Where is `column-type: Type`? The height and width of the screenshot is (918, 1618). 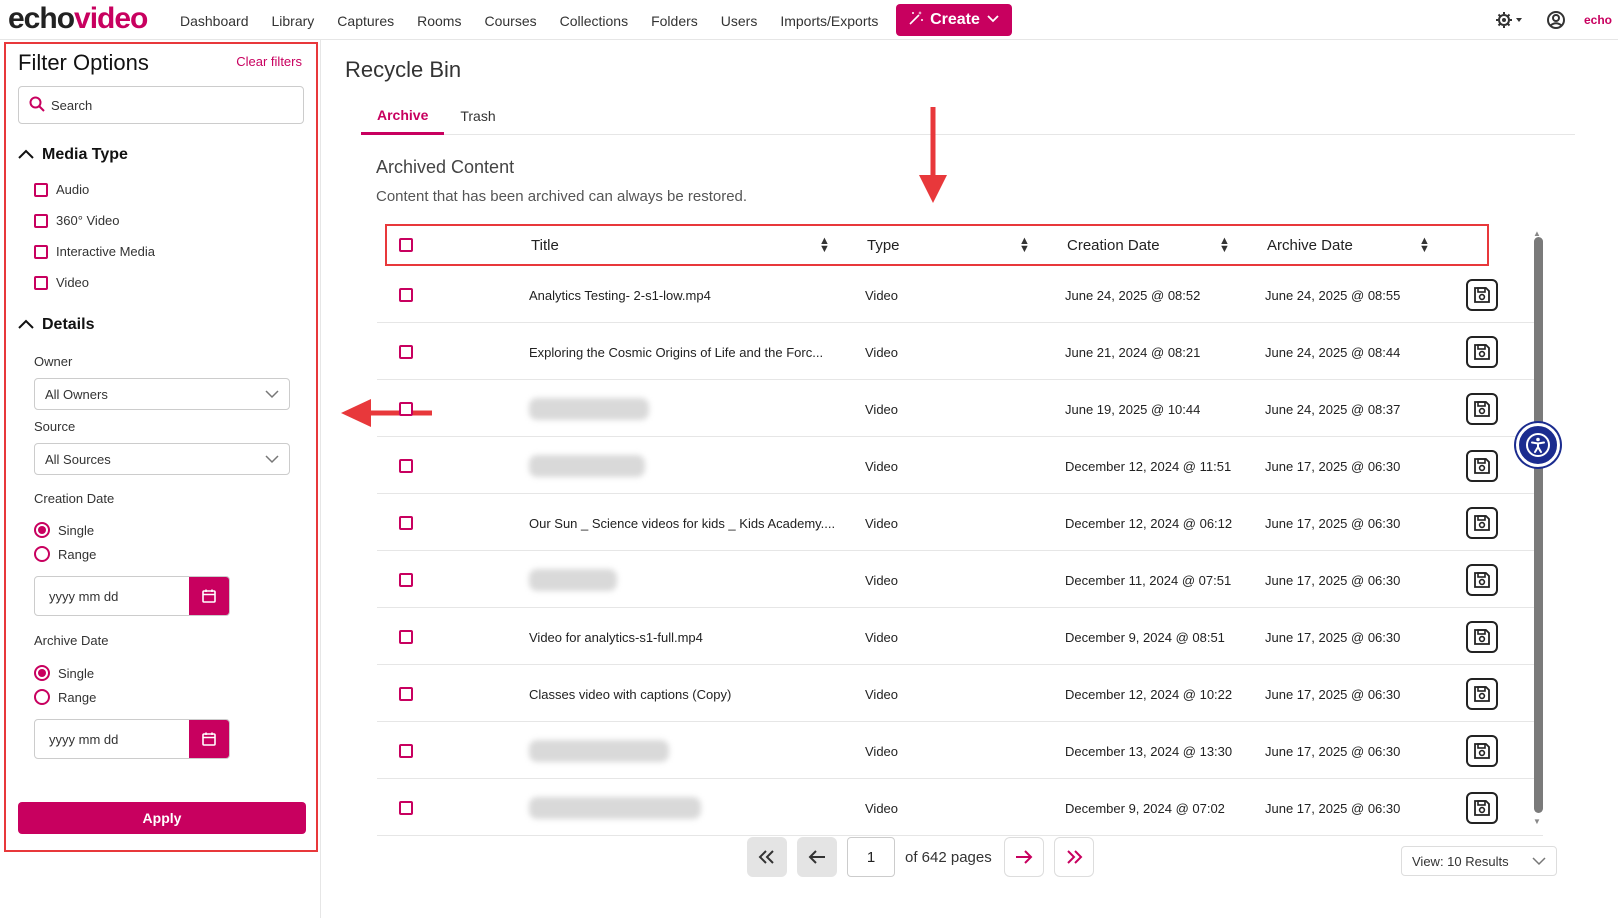 column-type: Type is located at coordinates (883, 245).